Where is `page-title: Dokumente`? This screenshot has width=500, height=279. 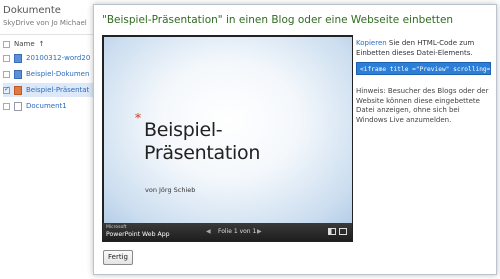
page-title: Dokumente is located at coordinates (32, 10).